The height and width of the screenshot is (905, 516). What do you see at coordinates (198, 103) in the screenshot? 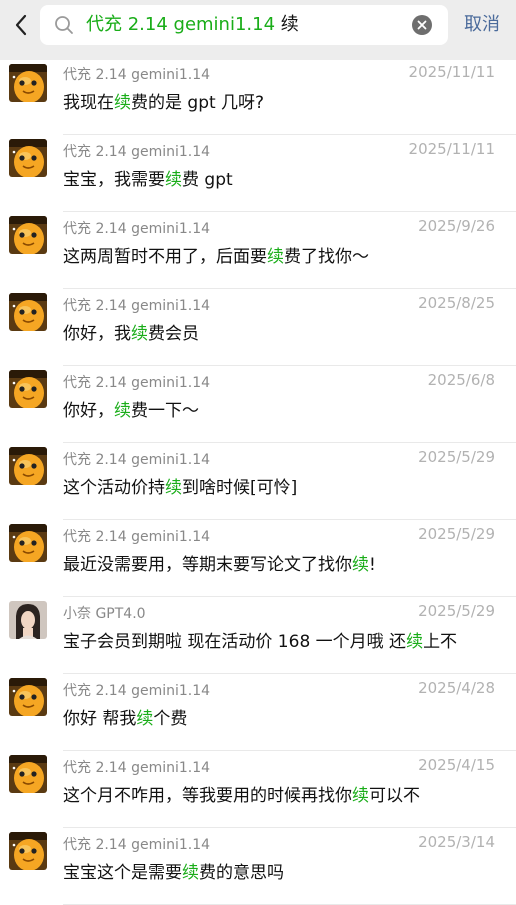
I see `snippet-text: 费的是 gpt 几呀?` at bounding box center [198, 103].